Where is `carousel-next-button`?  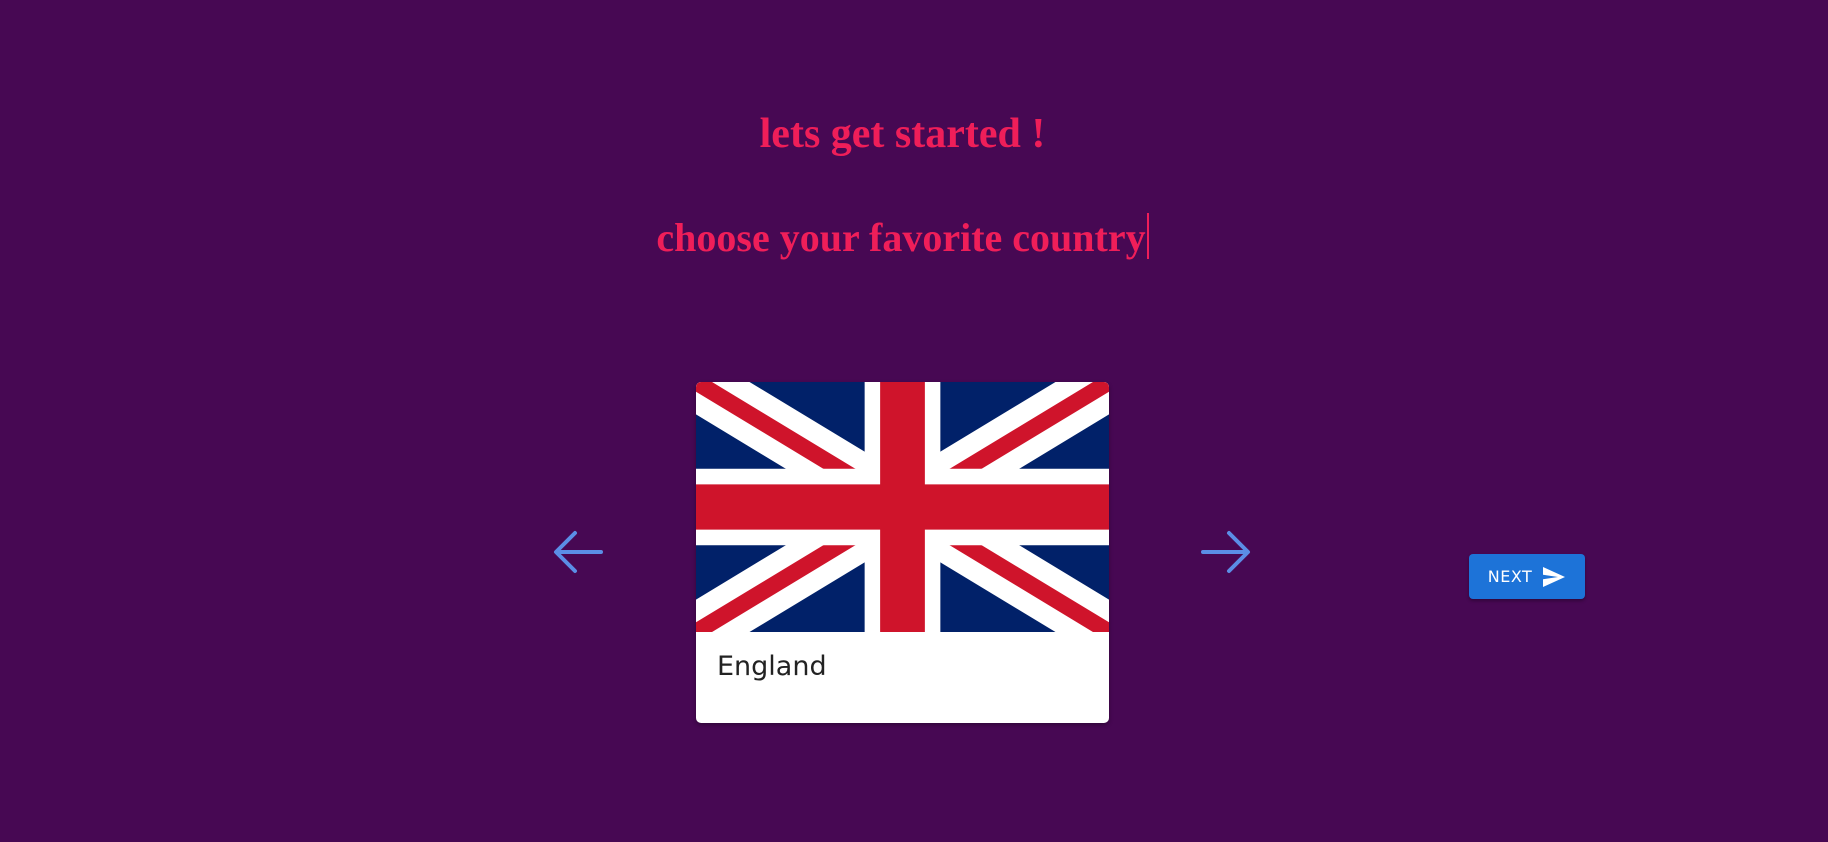 carousel-next-button is located at coordinates (1227, 552).